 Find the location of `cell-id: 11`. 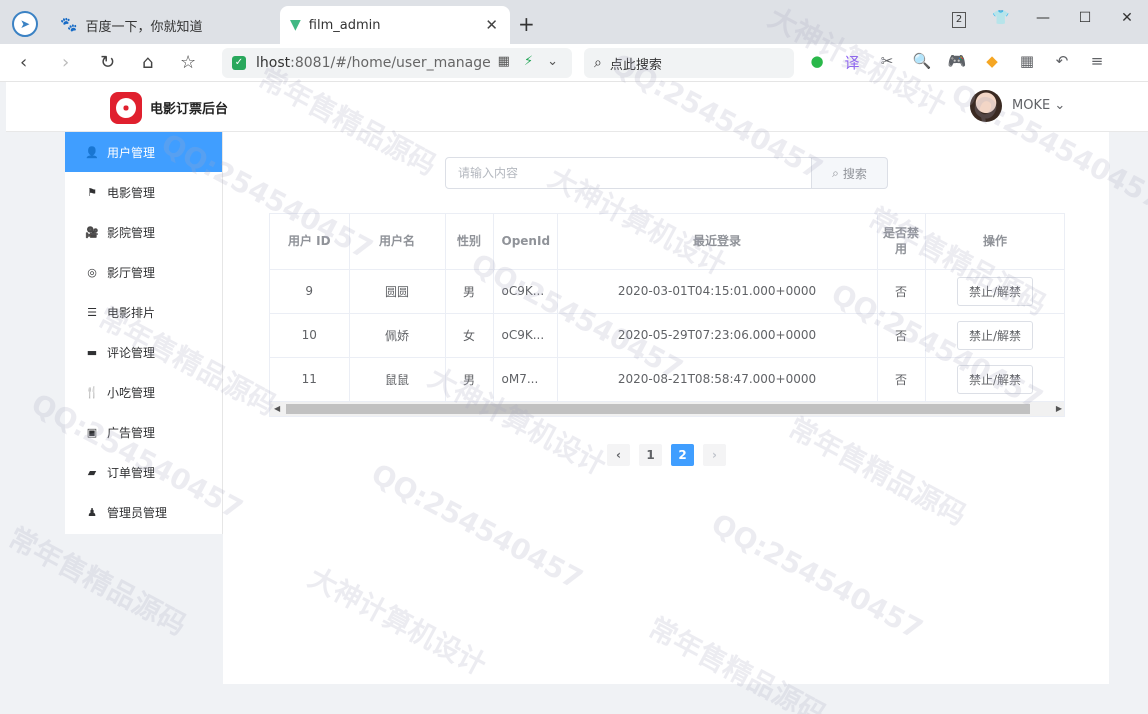

cell-id: 11 is located at coordinates (310, 379).